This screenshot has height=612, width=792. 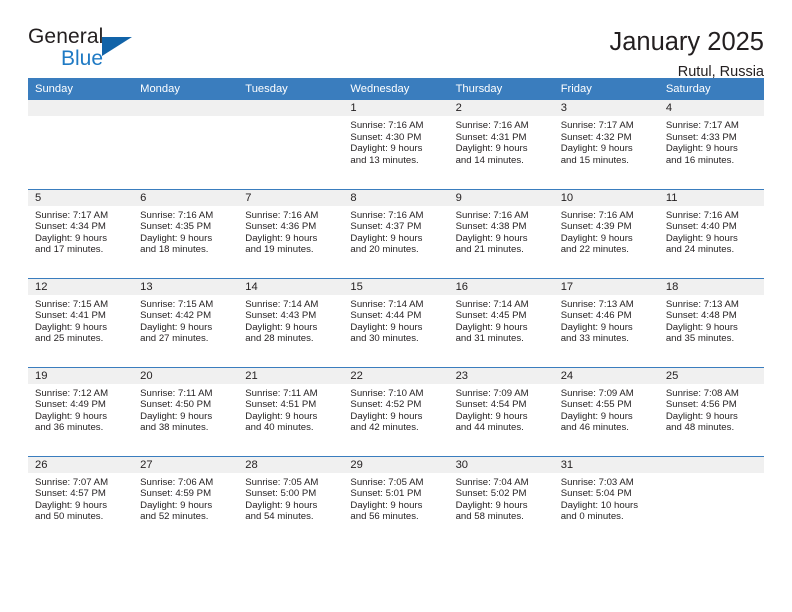 What do you see at coordinates (700, 428) in the screenshot?
I see `daylight-text-line2: and 48 minutes.` at bounding box center [700, 428].